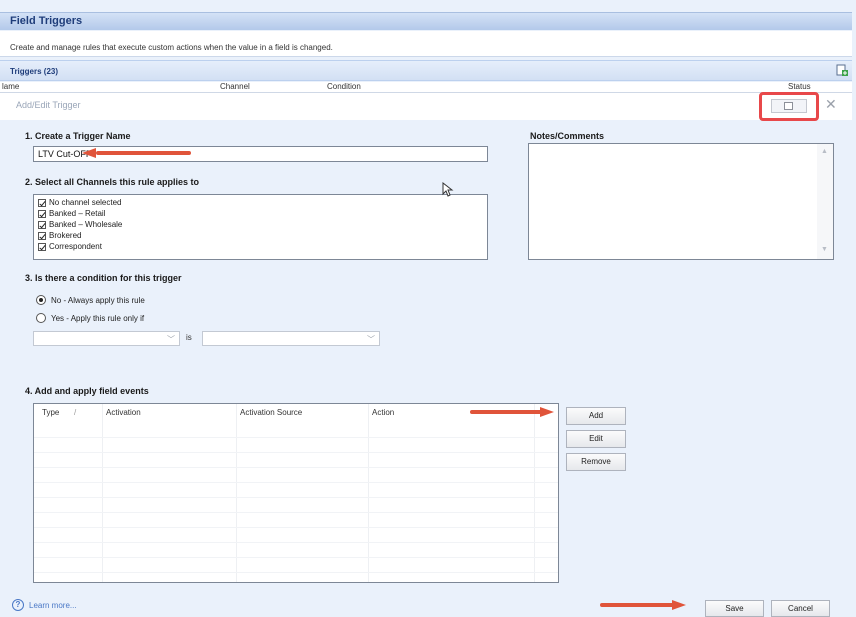 This screenshot has height=617, width=856. Describe the element at coordinates (596, 439) in the screenshot. I see `edit-event-button: Edit` at that location.